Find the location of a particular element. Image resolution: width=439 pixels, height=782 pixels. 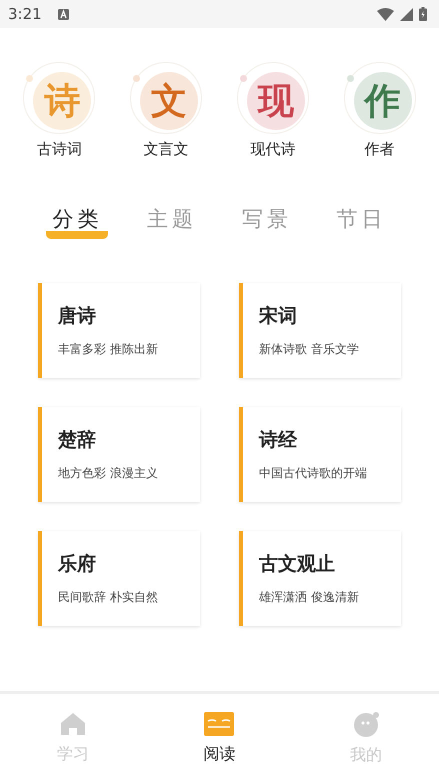

card-title: 楚辞 is located at coordinates (77, 440).